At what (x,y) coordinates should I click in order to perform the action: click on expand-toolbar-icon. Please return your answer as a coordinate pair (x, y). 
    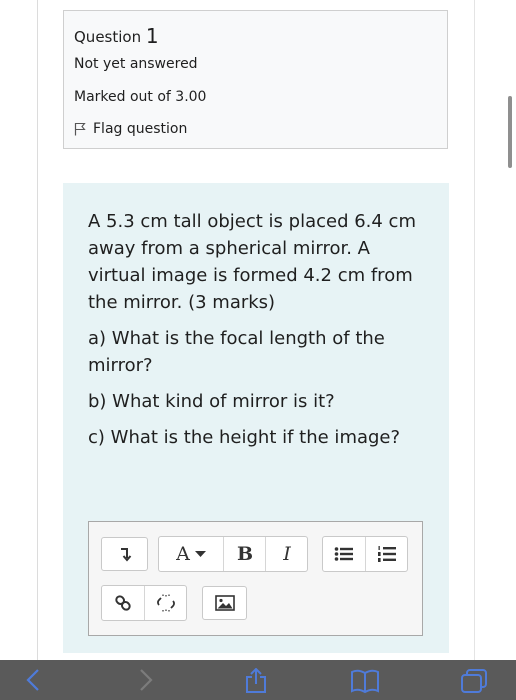
    Looking at the image, I should click on (125, 555).